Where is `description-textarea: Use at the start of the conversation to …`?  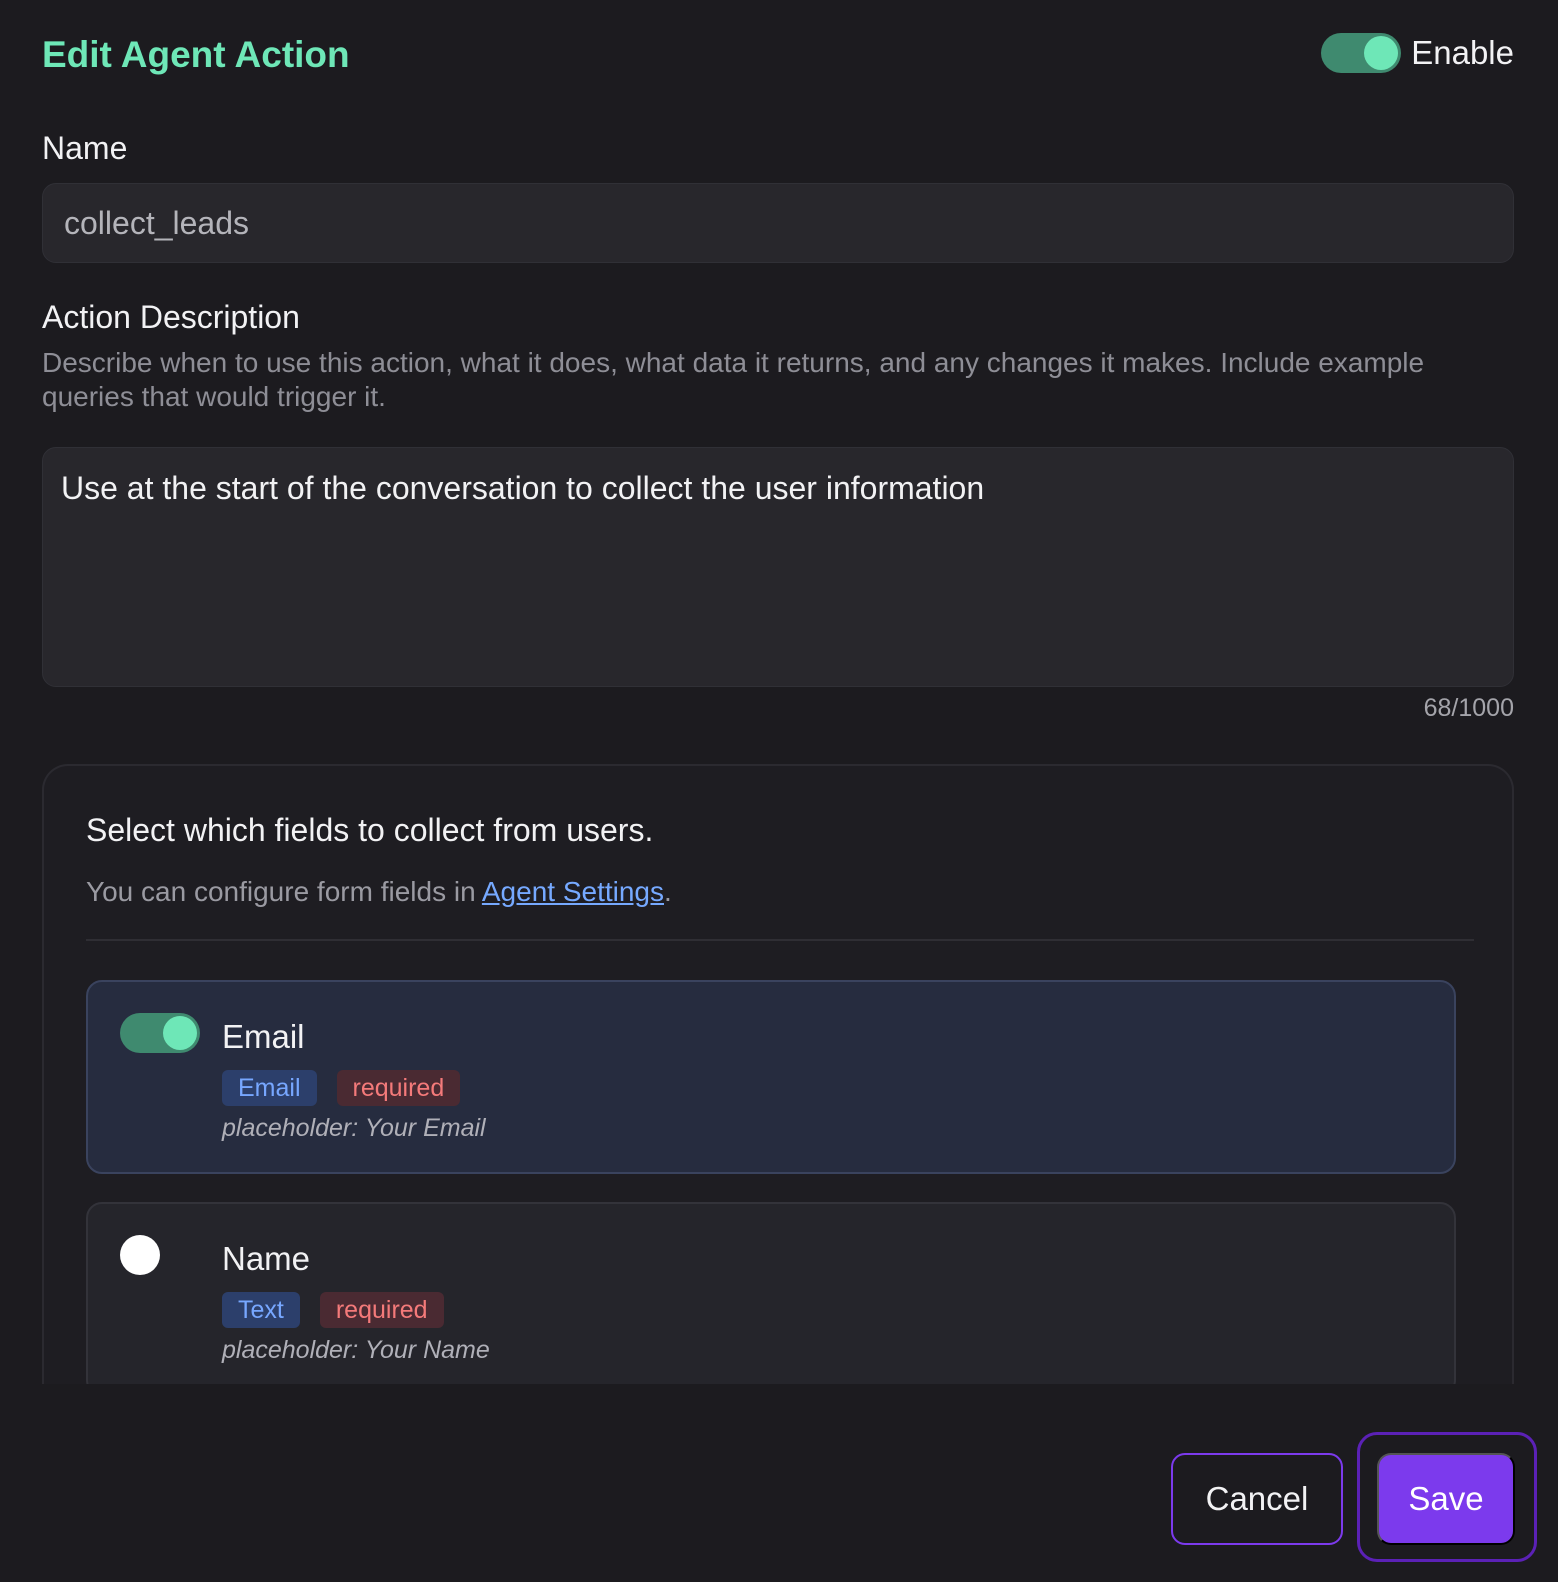
description-textarea: Use at the start of the conversation to … is located at coordinates (778, 567).